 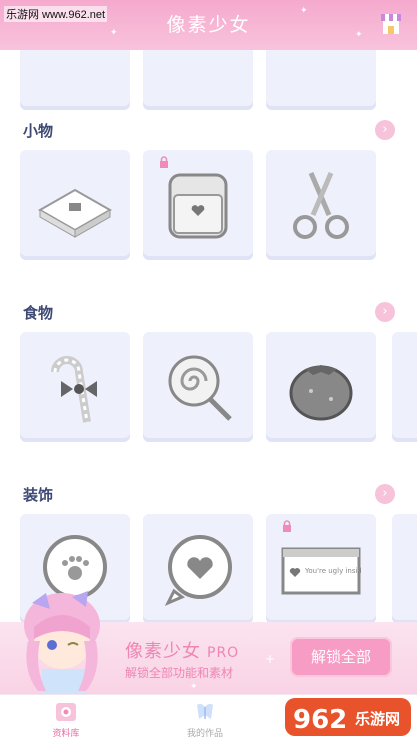 I want to click on item-tile-school-bag, so click(x=198, y=205).